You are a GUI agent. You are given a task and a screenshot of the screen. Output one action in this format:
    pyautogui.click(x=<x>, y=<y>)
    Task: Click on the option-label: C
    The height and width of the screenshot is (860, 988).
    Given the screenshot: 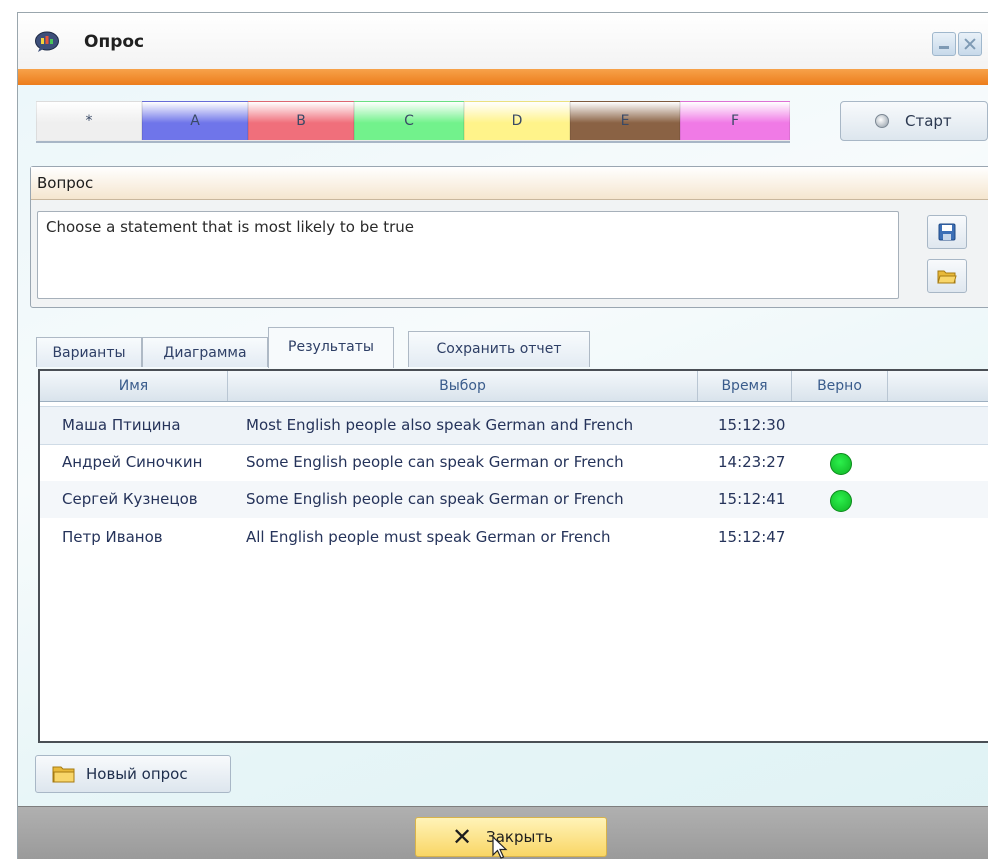 What is the action you would take?
    pyautogui.click(x=409, y=121)
    